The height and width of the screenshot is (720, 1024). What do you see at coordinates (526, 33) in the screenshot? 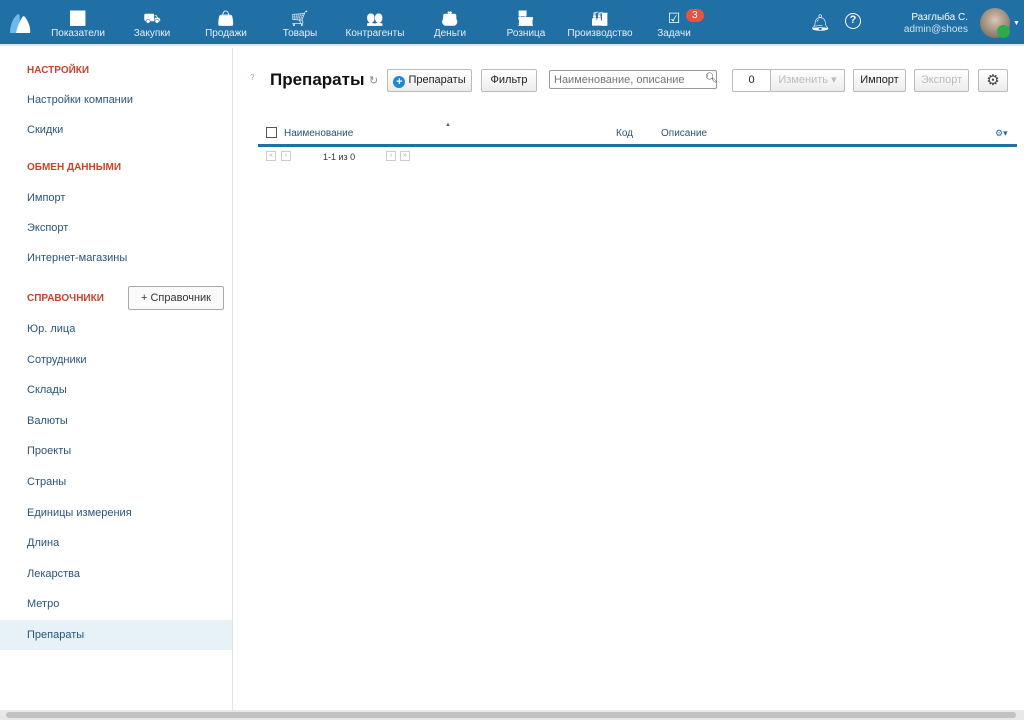
I see `nav-label: Розница` at bounding box center [526, 33].